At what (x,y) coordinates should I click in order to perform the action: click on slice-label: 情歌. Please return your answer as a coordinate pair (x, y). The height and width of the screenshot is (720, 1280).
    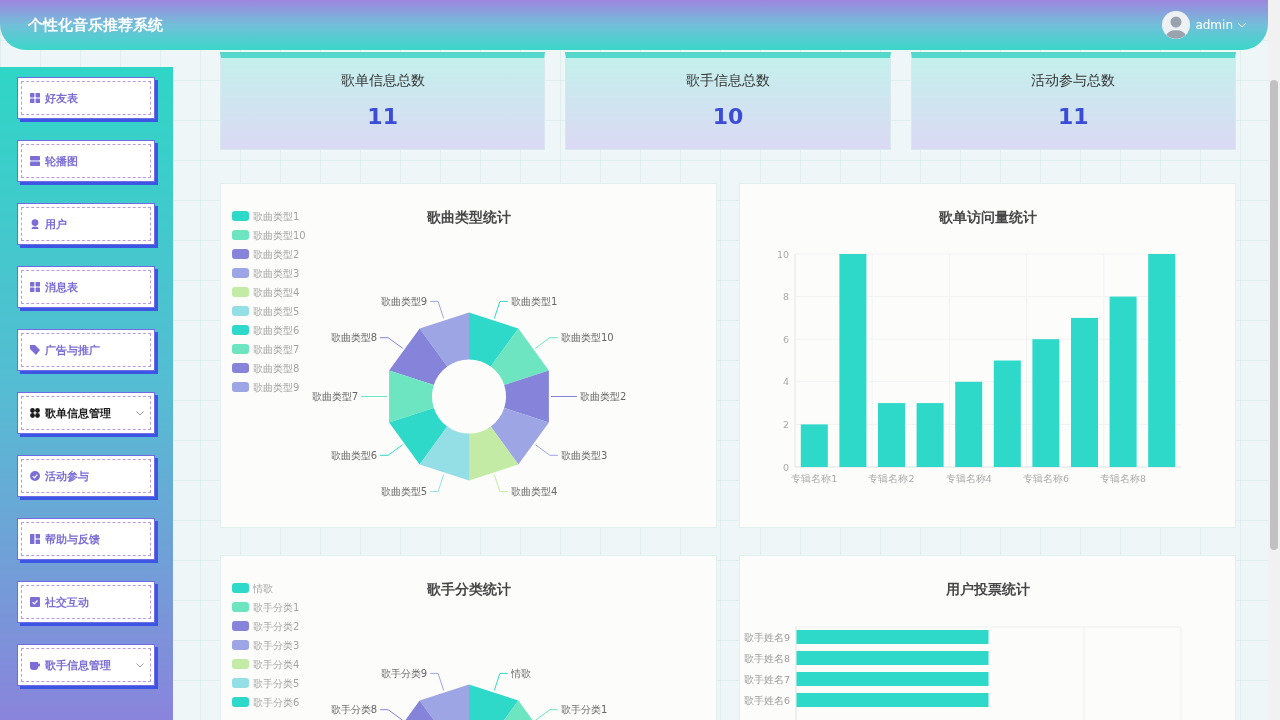
    Looking at the image, I should click on (520, 673).